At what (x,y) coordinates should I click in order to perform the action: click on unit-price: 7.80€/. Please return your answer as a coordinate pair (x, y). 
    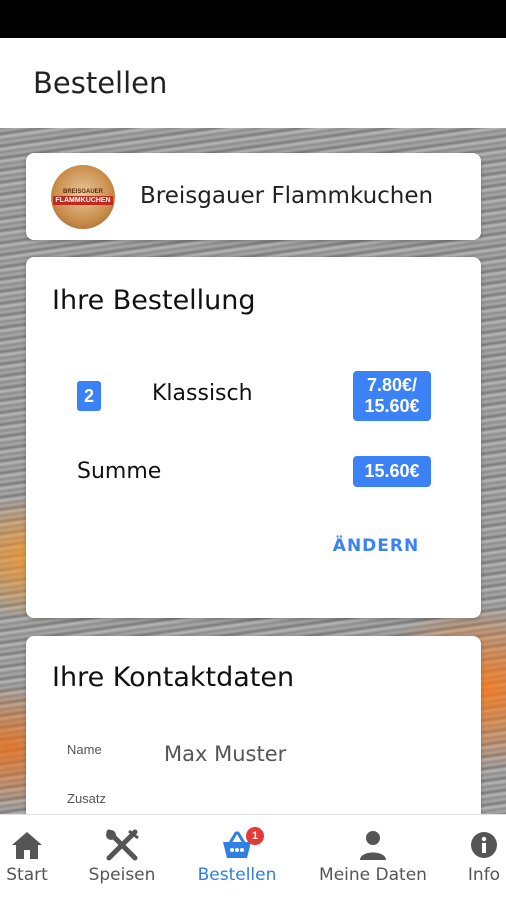
    Looking at the image, I should click on (392, 385).